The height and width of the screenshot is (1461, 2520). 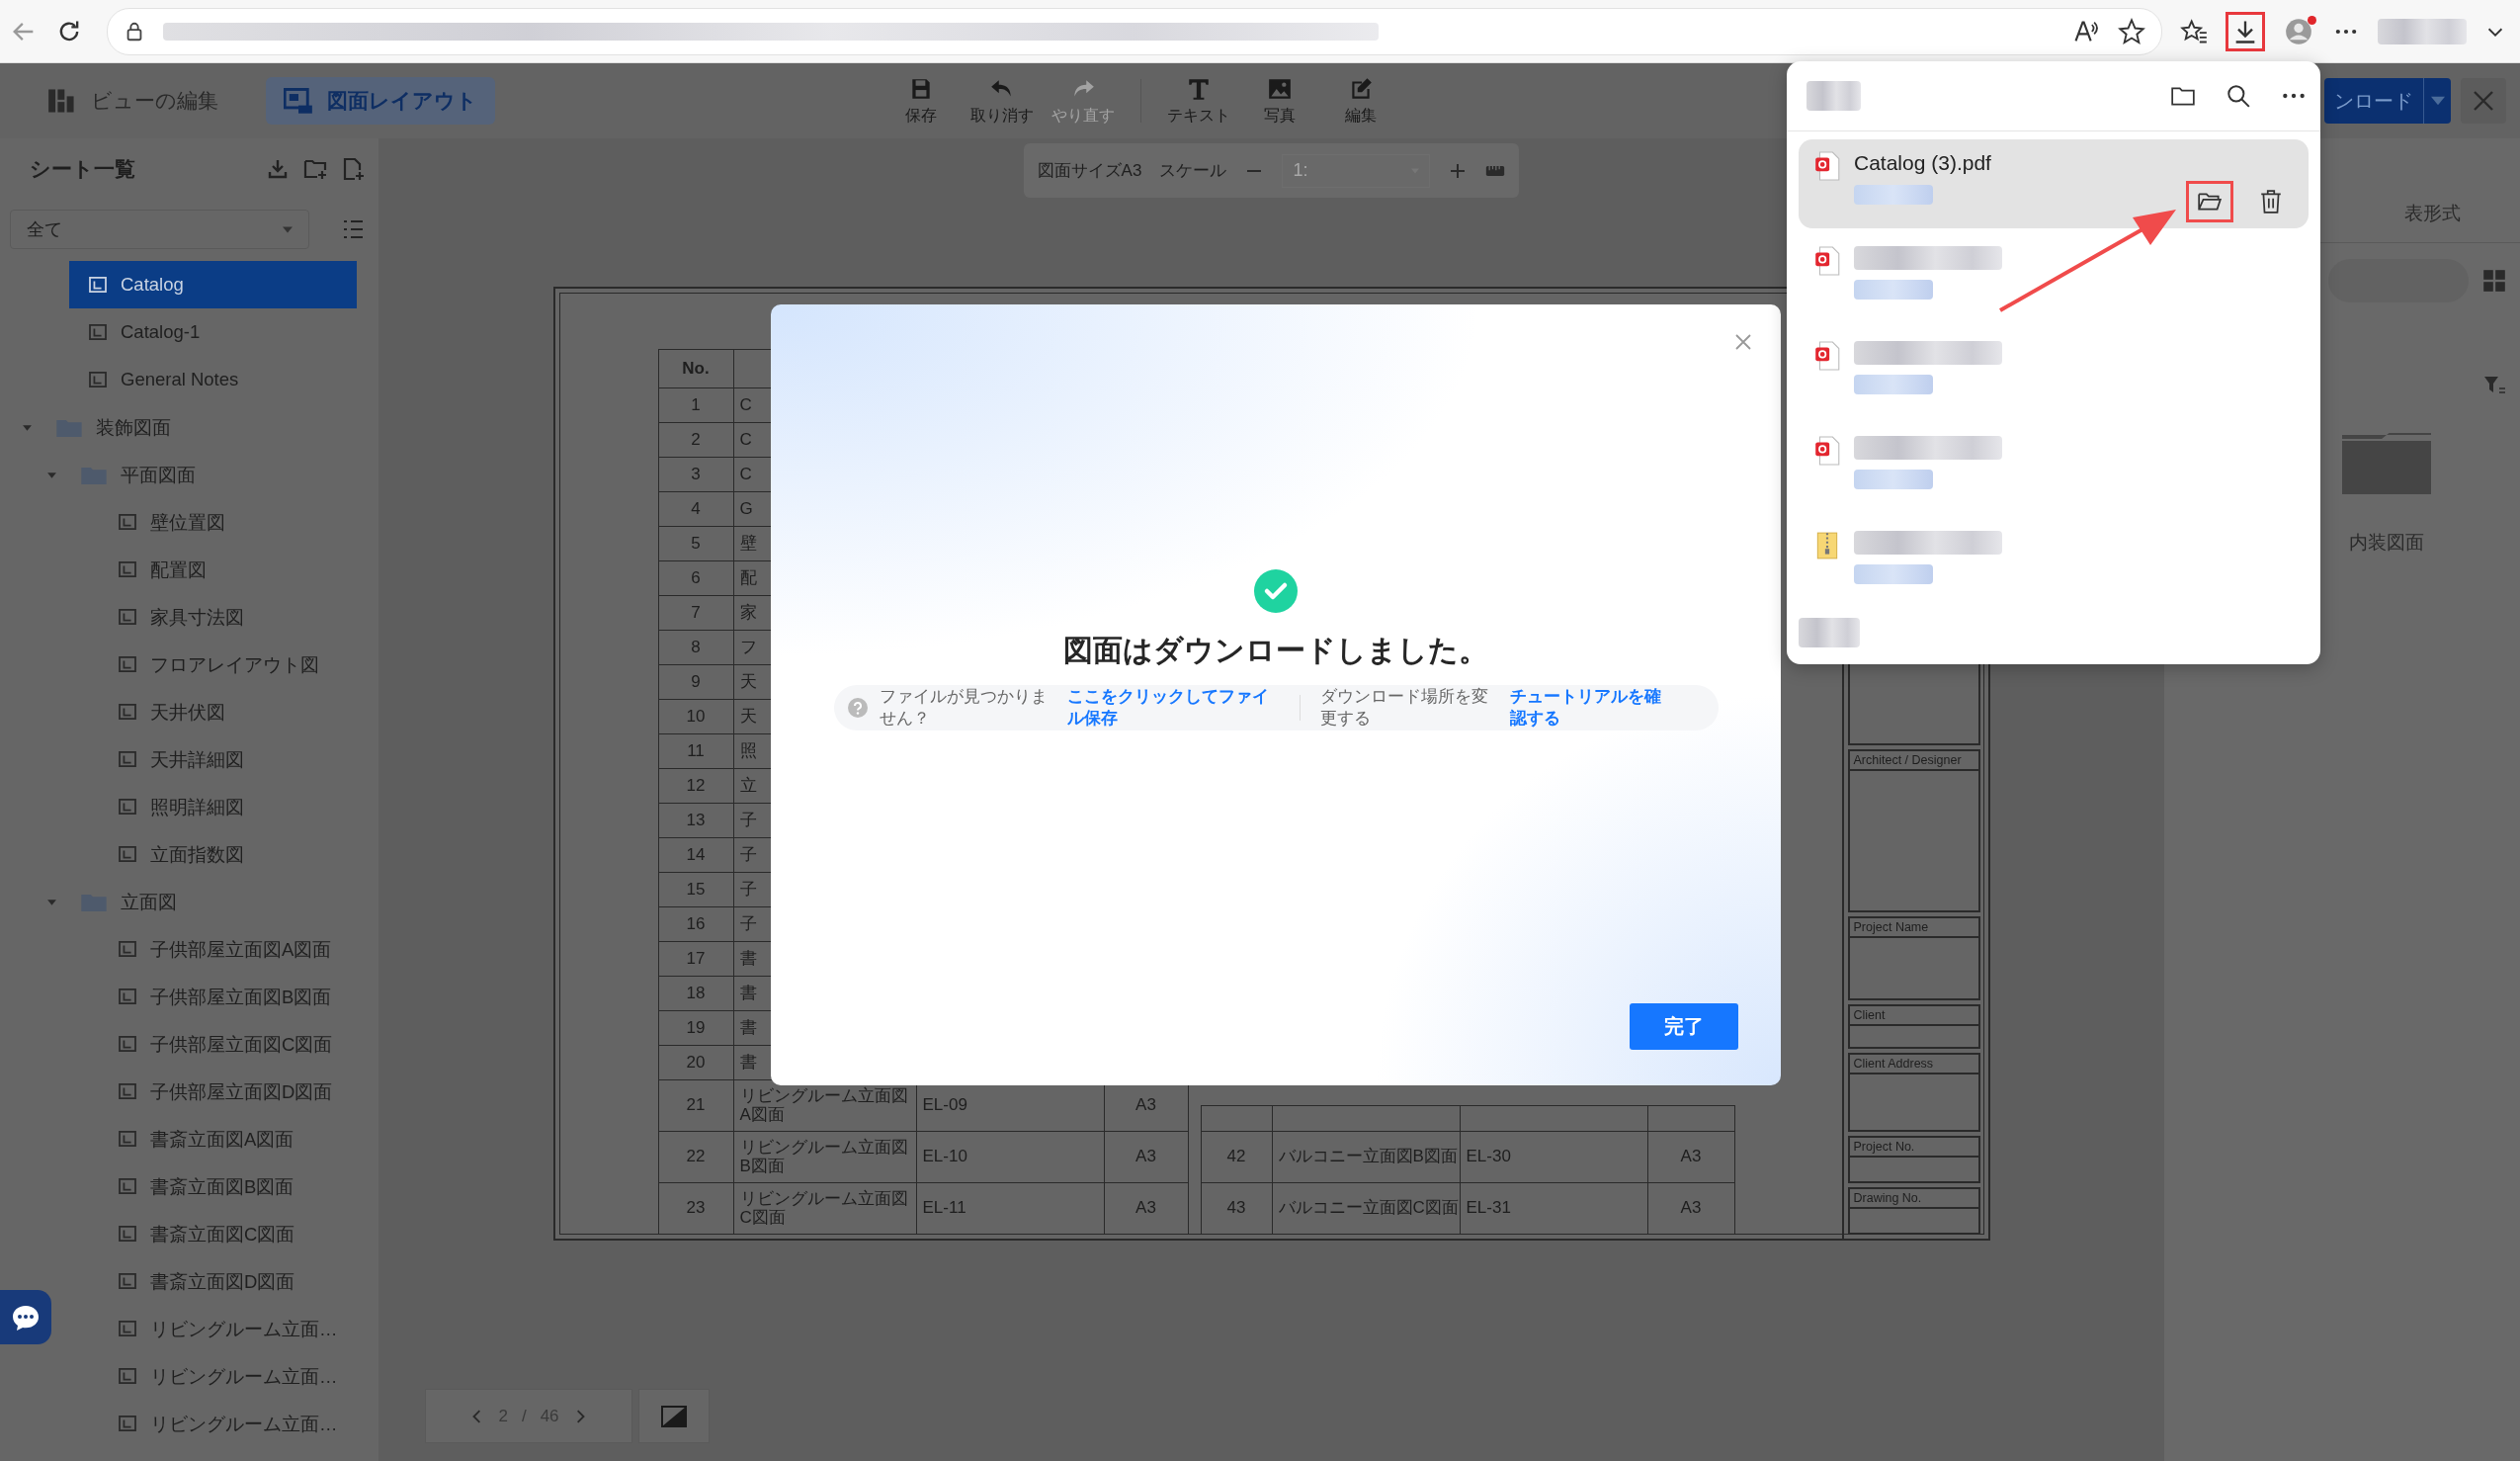 What do you see at coordinates (2298, 31) in the screenshot?
I see `profile-avatar` at bounding box center [2298, 31].